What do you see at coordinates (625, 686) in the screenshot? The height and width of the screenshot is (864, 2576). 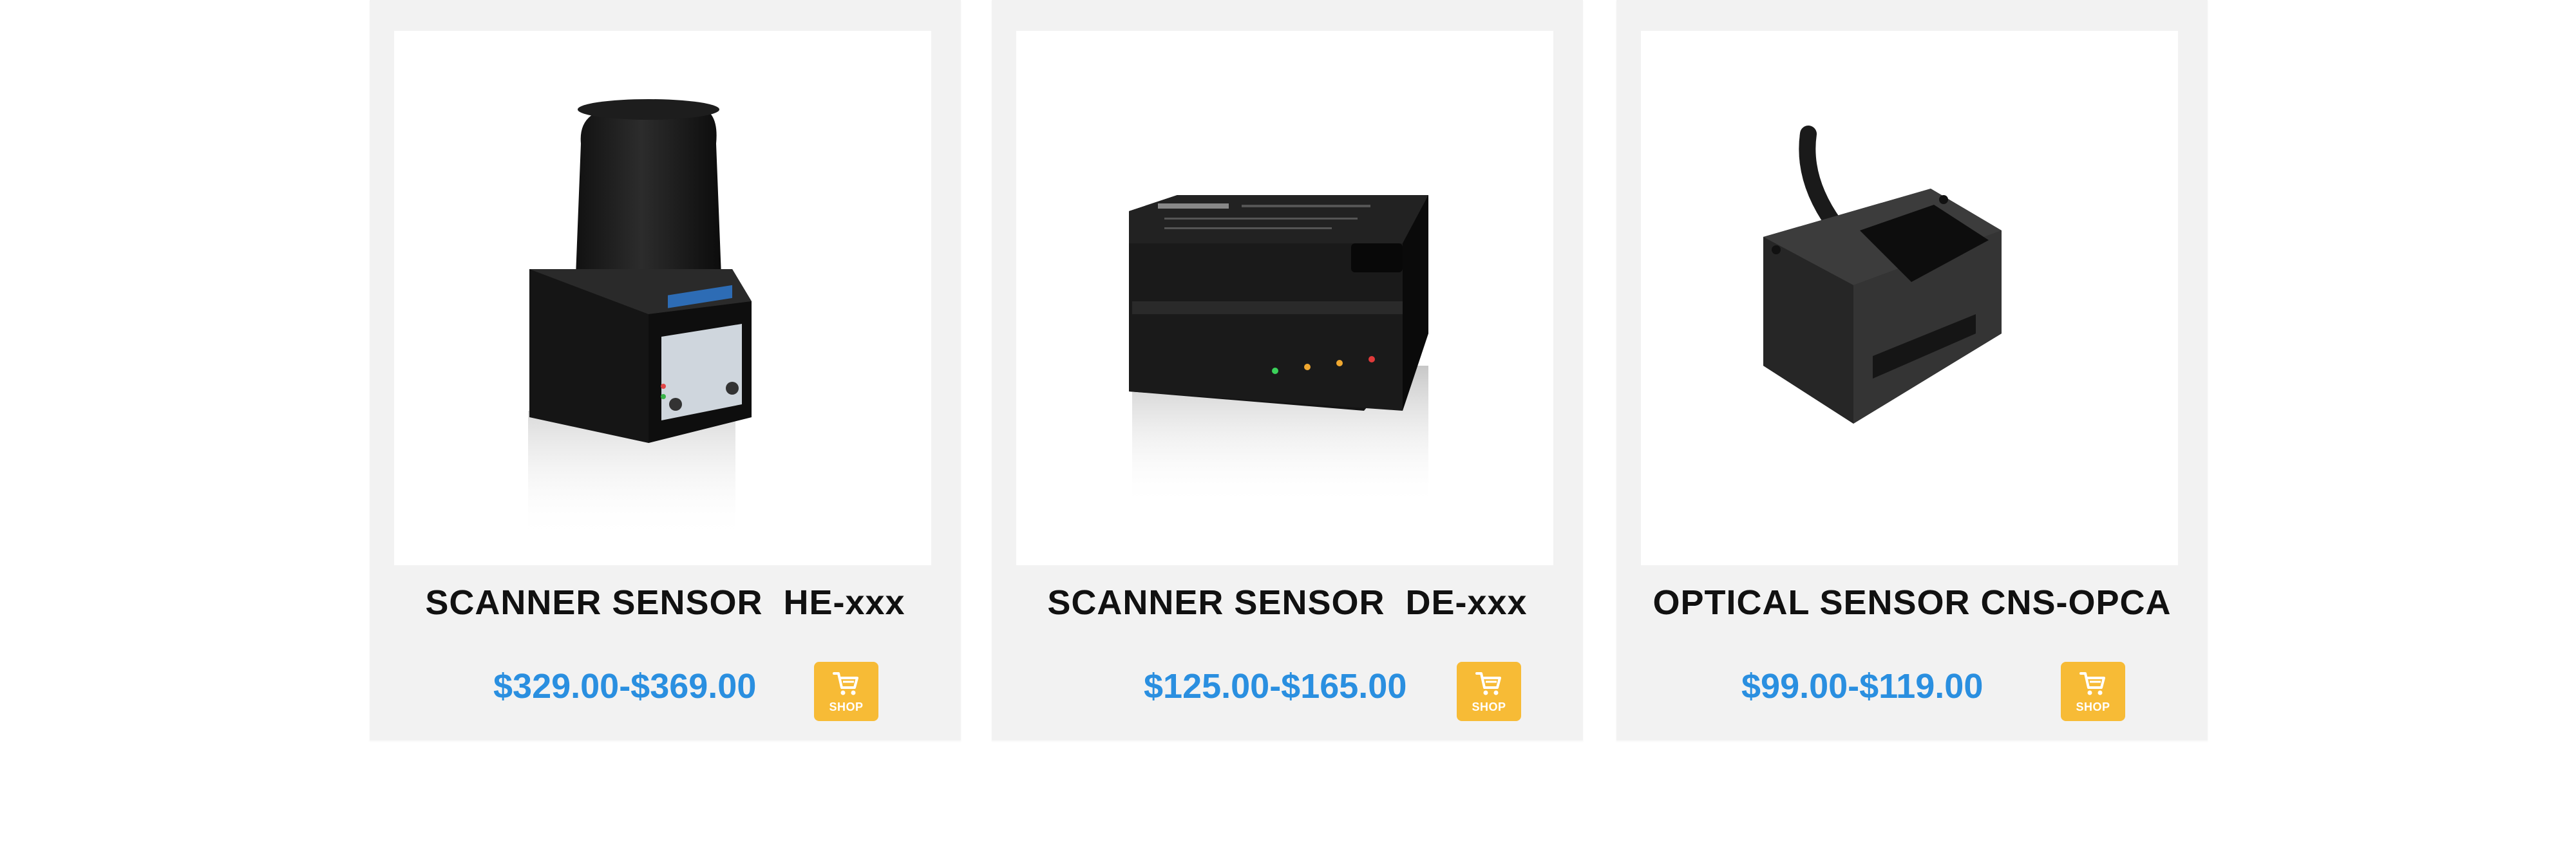 I see `product-price: $329.00-$369.00` at bounding box center [625, 686].